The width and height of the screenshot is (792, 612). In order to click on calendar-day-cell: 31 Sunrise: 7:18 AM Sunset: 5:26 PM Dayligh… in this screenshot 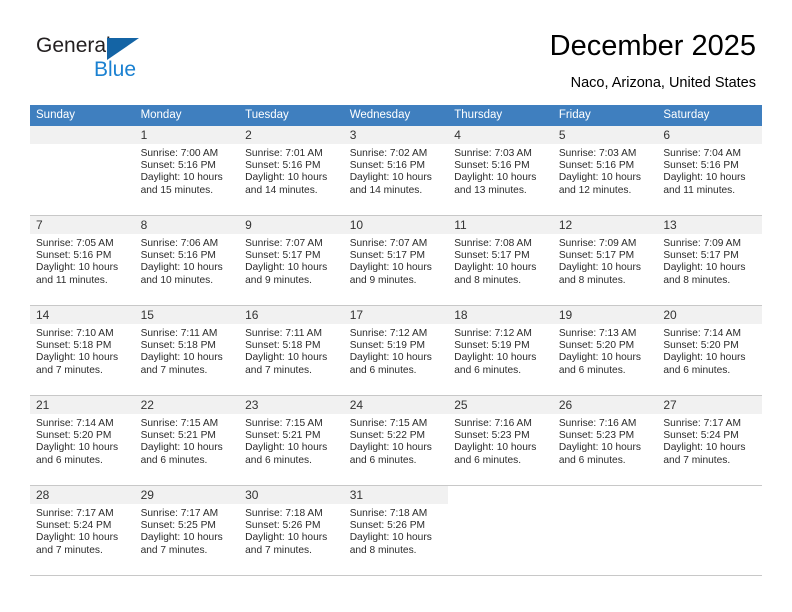, I will do `click(396, 531)`.